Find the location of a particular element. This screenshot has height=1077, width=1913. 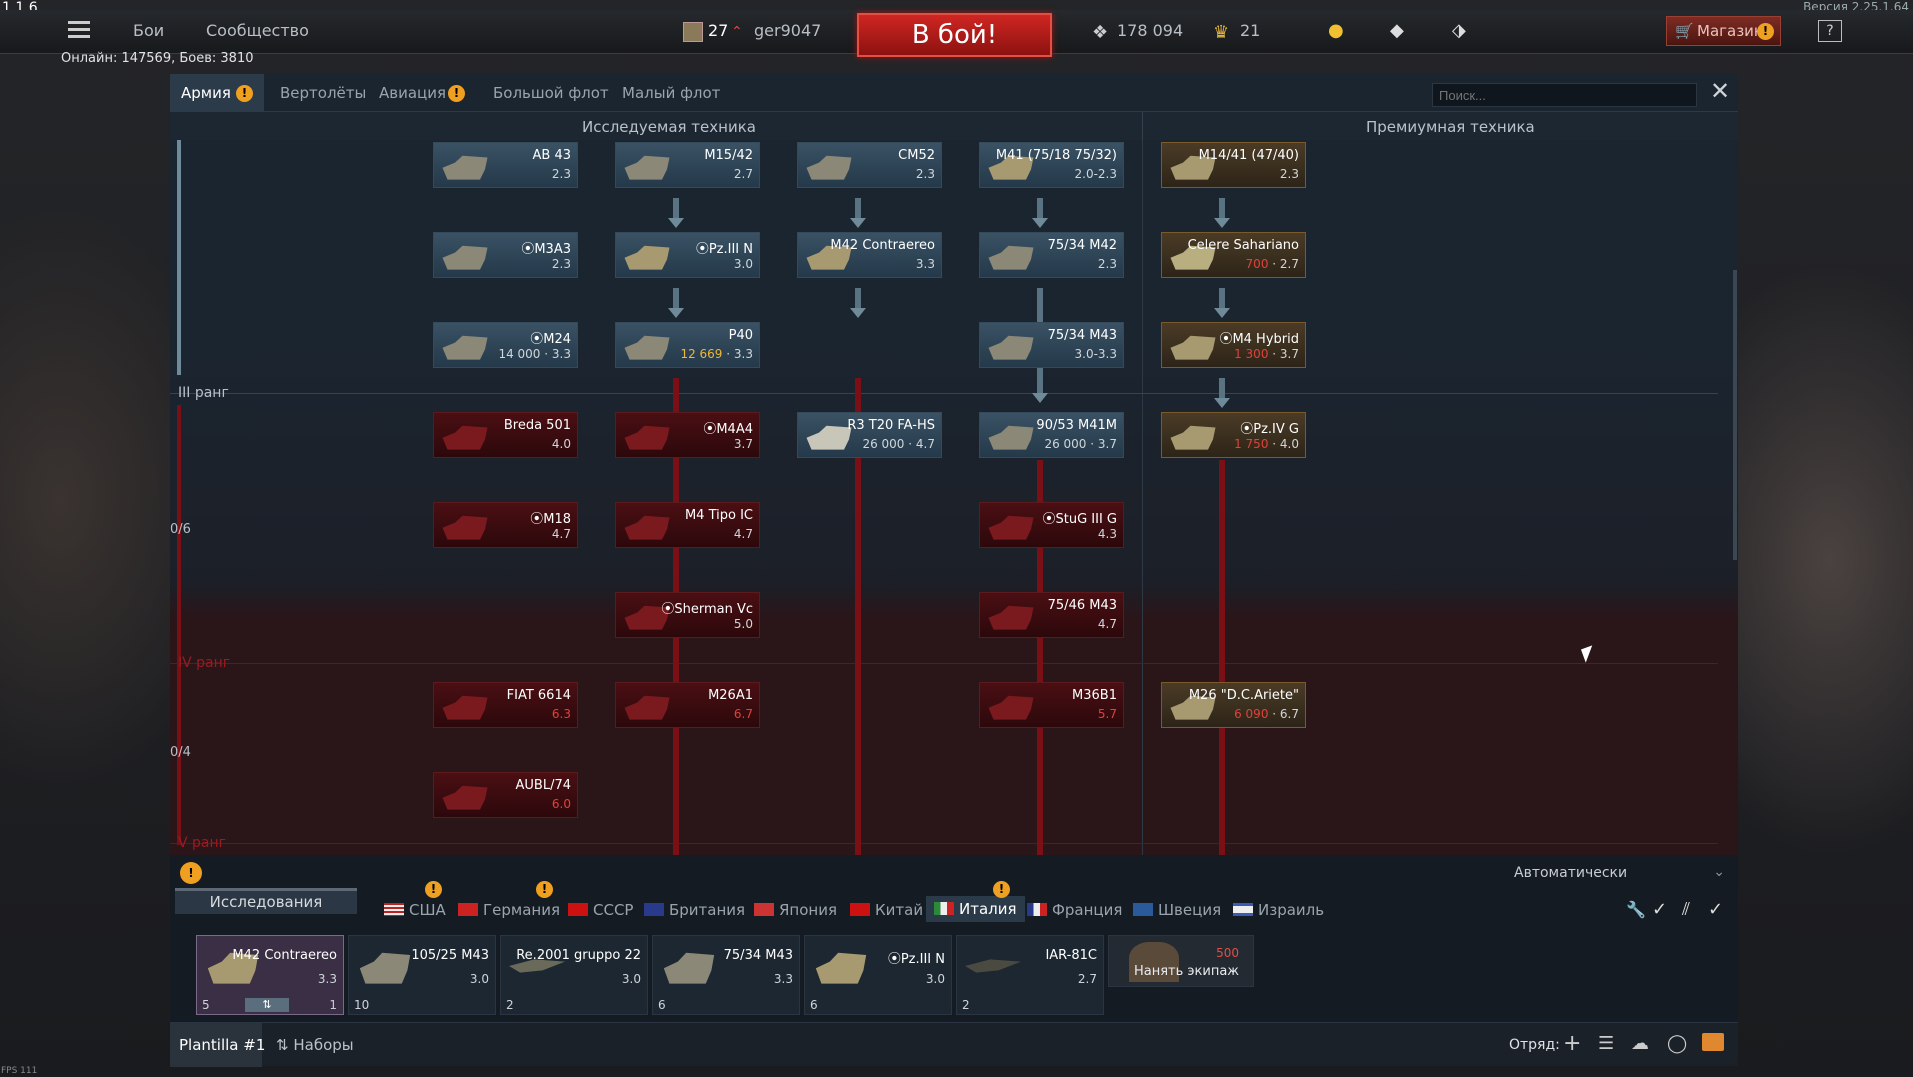

hire-crew-button: 500 Нанять экипаж is located at coordinates (1181, 961).